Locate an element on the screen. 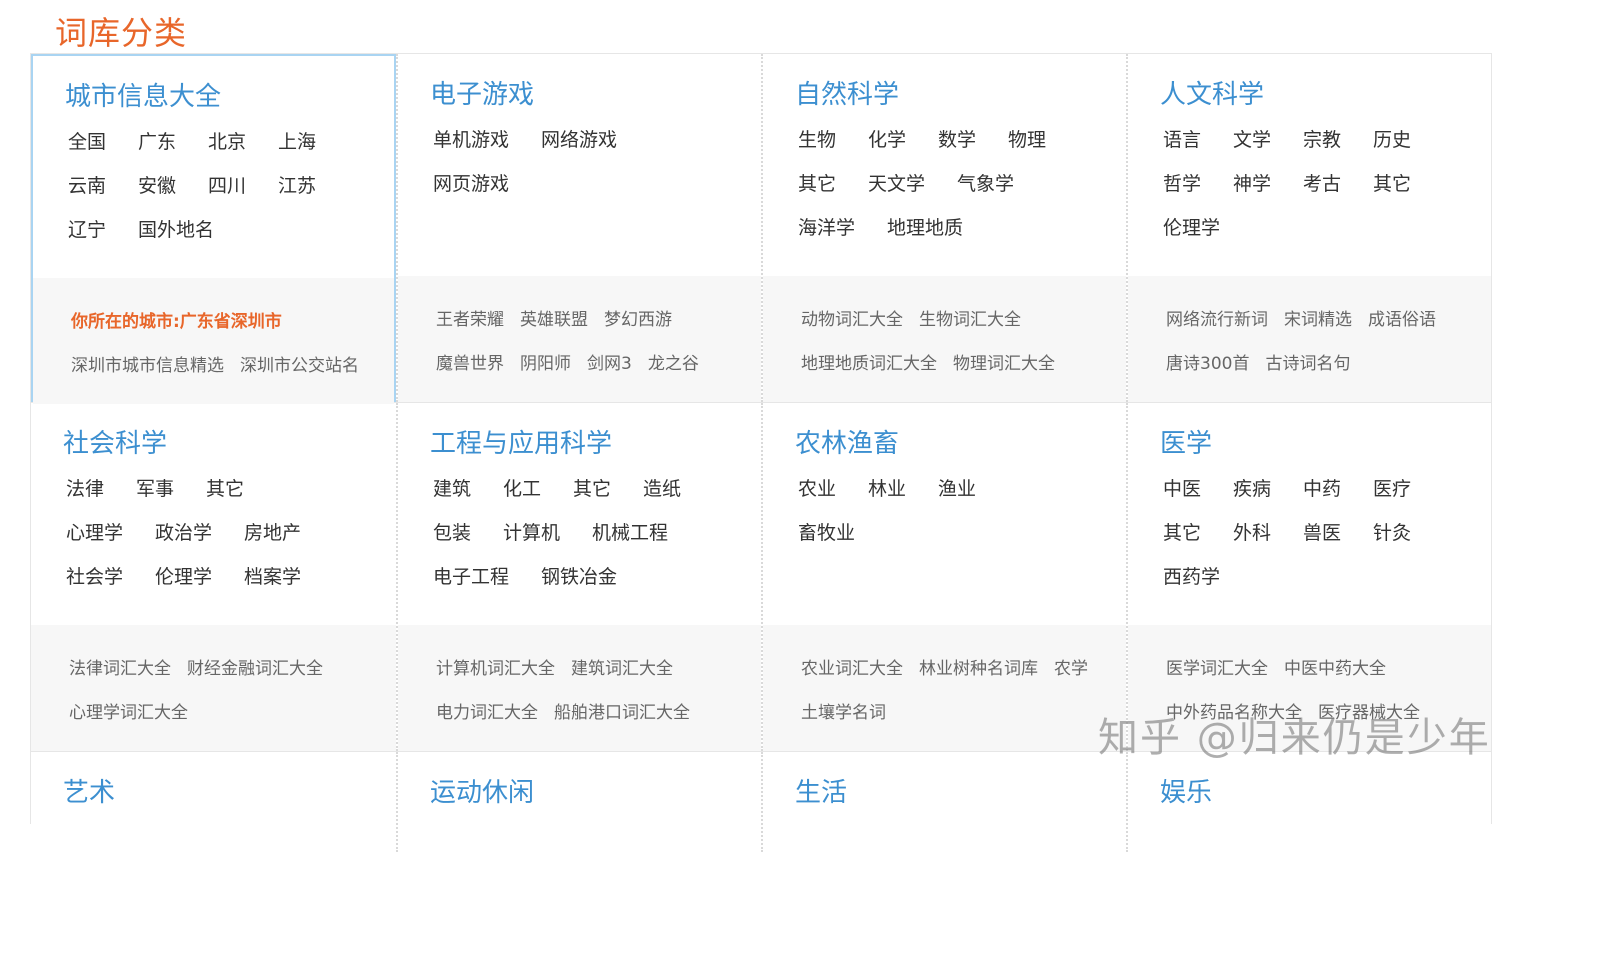 This screenshot has height=974, width=1611. dictionary-link: 计算机词汇大全 is located at coordinates (495, 669).